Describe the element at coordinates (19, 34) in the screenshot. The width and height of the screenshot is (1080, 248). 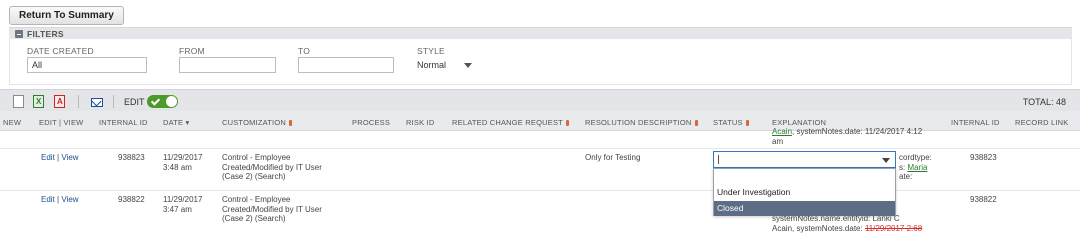
I see `collapse-icon` at that location.